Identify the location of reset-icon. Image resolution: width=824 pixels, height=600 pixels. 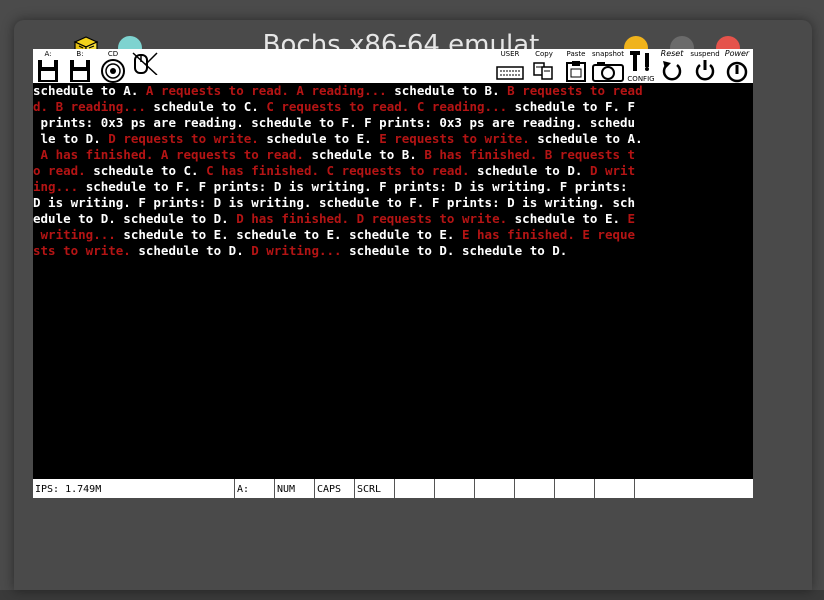
(672, 71).